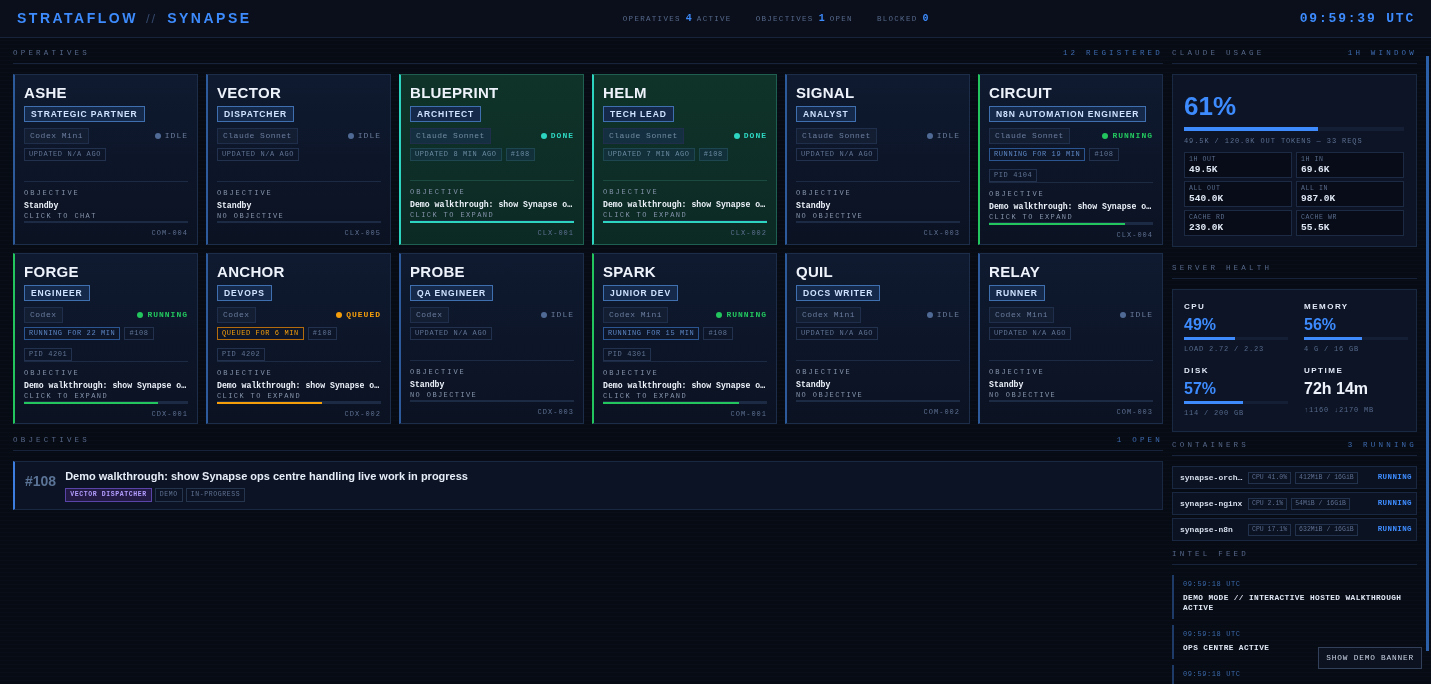 The height and width of the screenshot is (684, 1431). What do you see at coordinates (688, 19) in the screenshot?
I see `stat-value: 4` at bounding box center [688, 19].